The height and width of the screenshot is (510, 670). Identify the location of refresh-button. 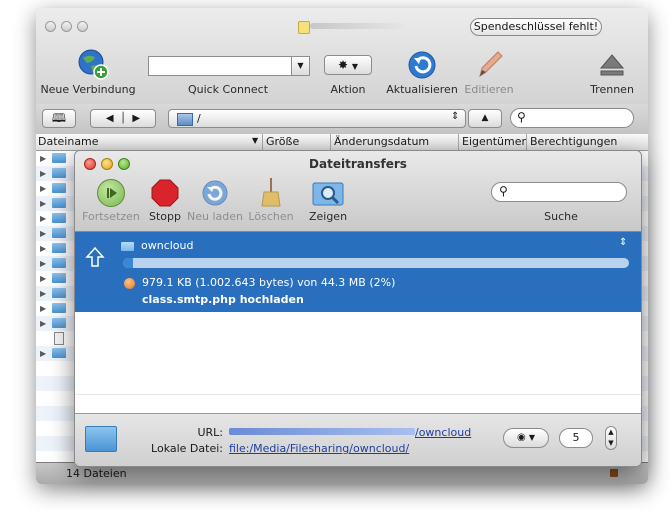
(422, 65).